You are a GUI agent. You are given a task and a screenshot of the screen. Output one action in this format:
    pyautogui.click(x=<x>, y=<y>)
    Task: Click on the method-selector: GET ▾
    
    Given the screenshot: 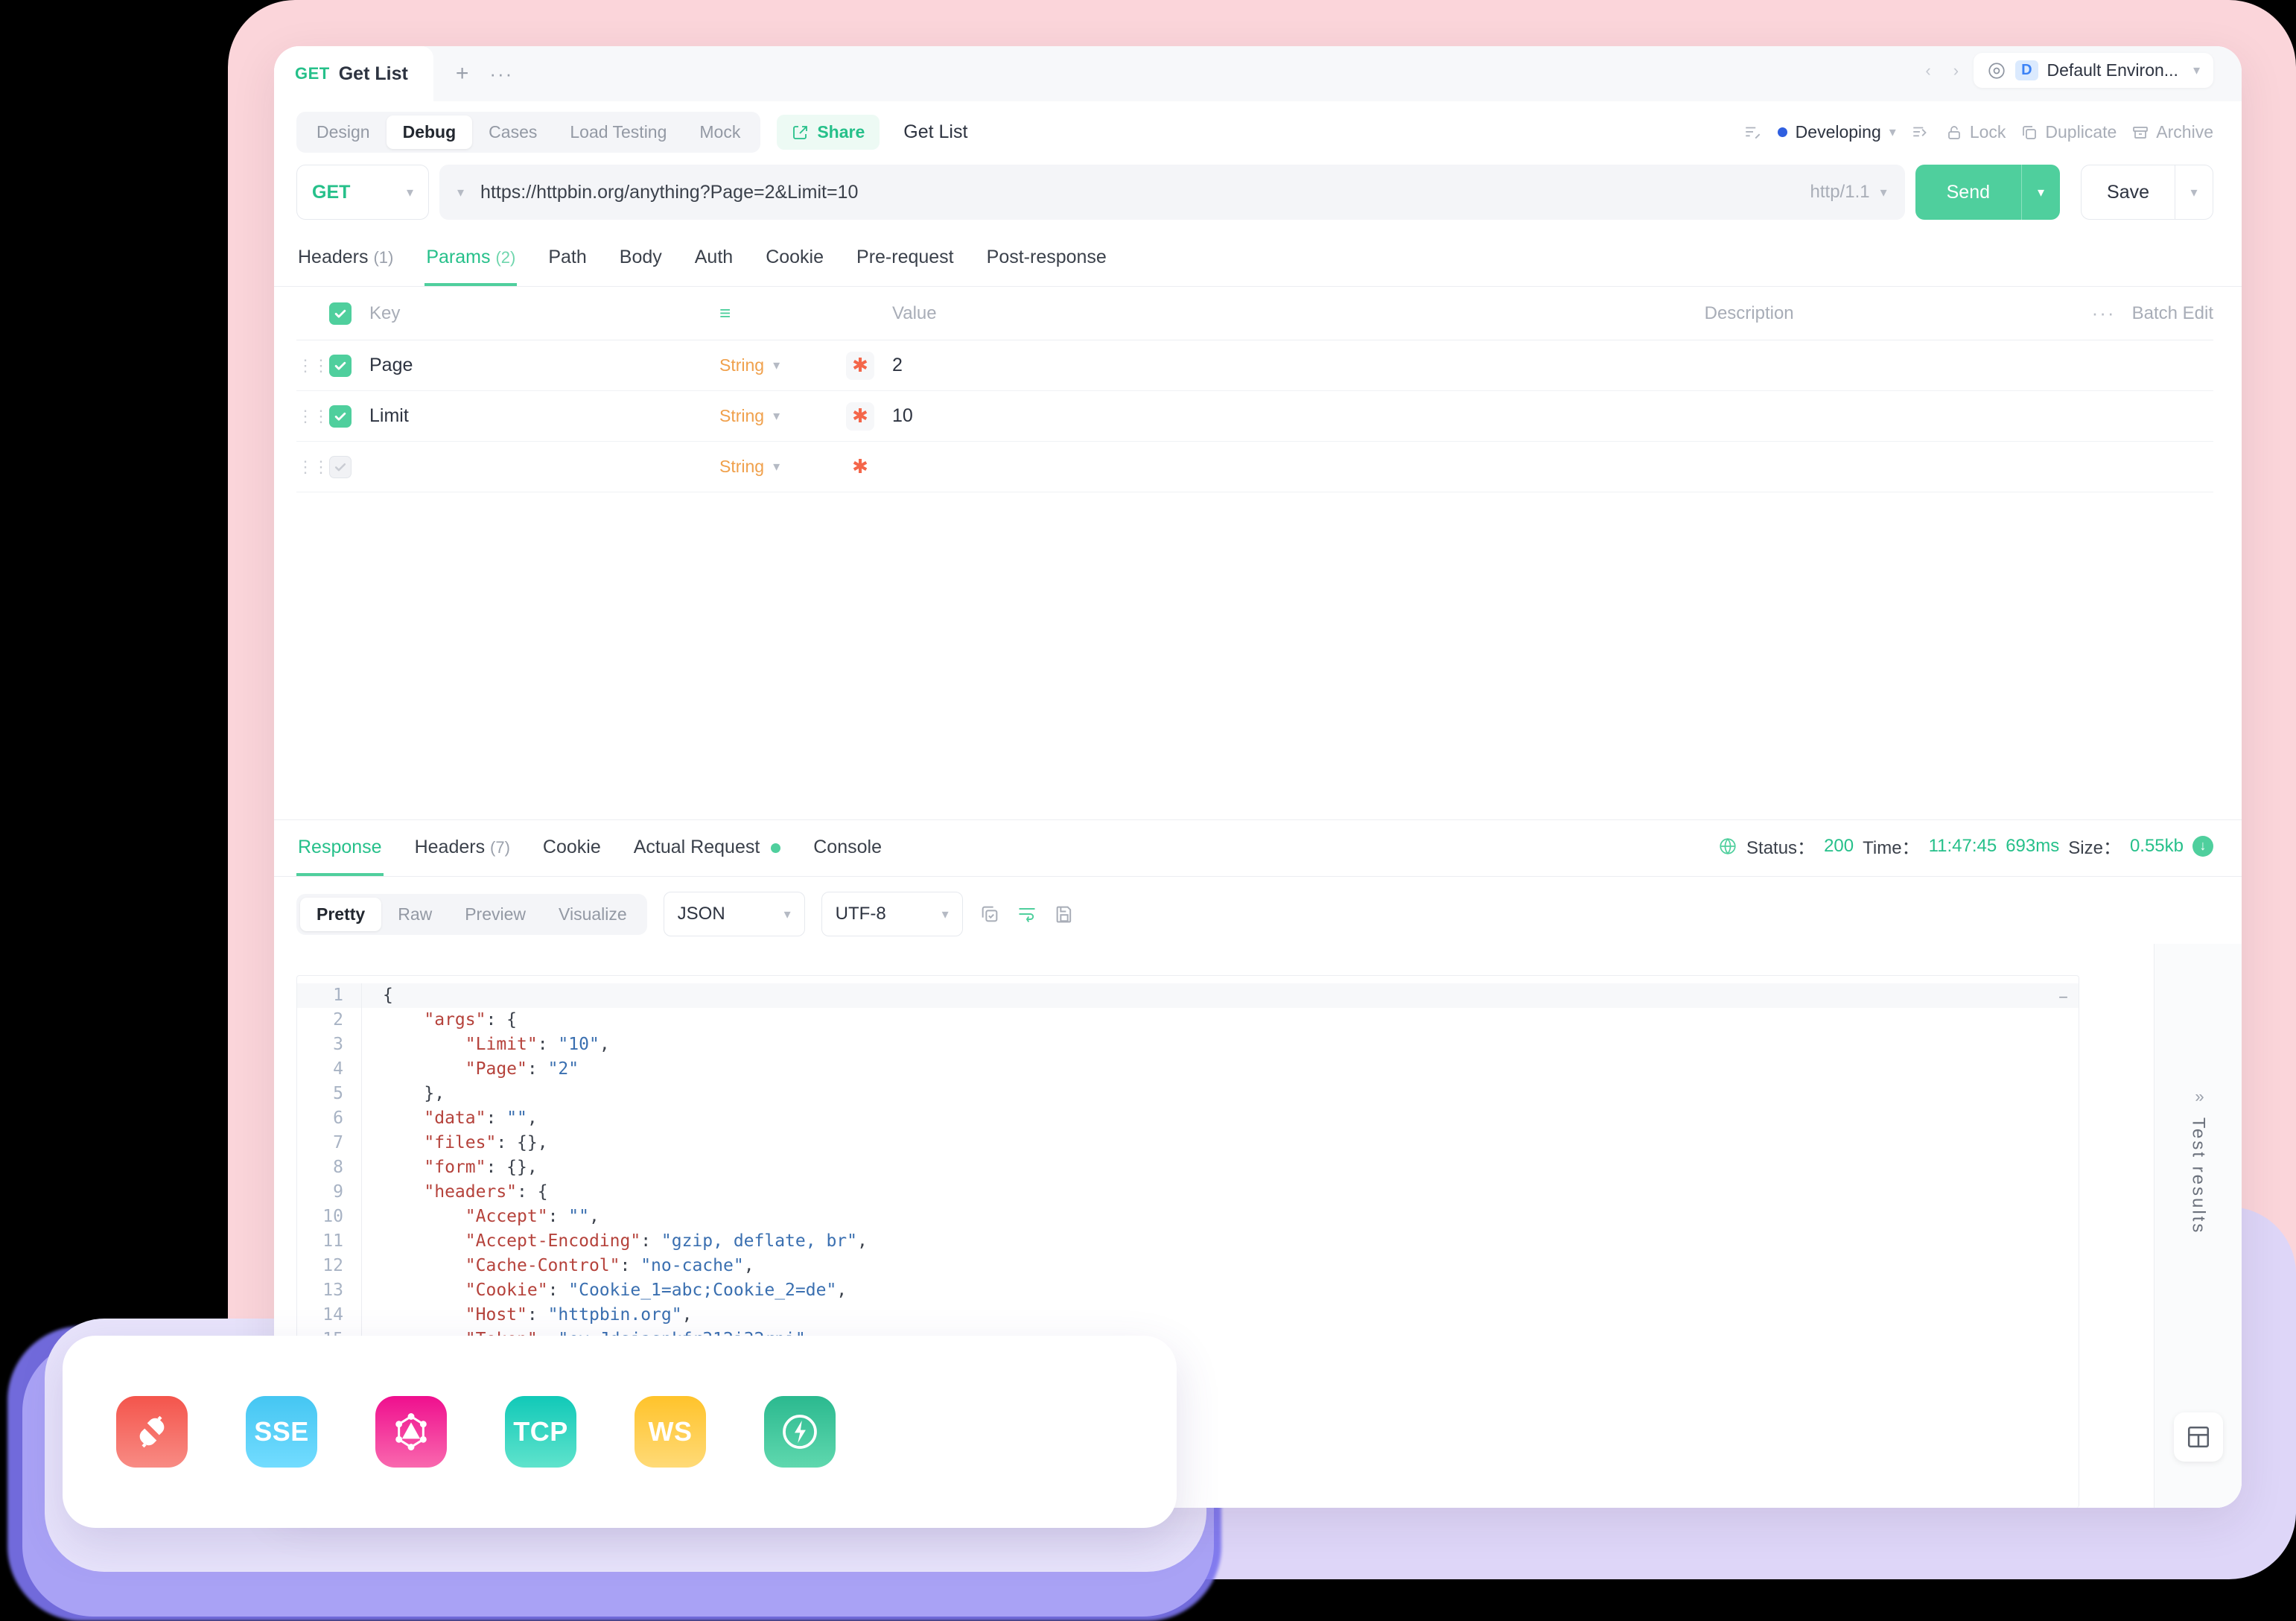 What is the action you would take?
    pyautogui.click(x=362, y=193)
    